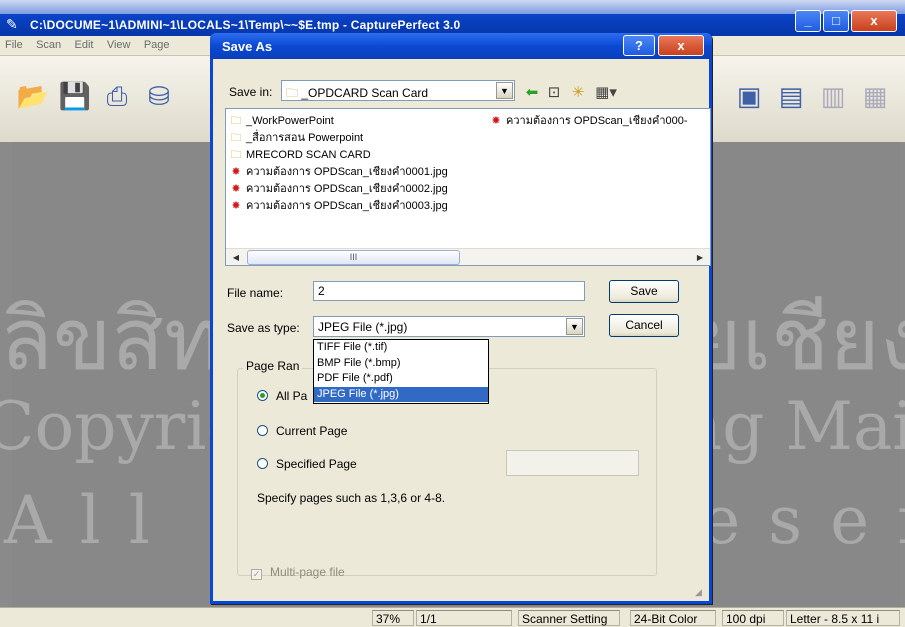  I want to click on dialog-titlebar: Save As ? x, so click(461, 46).